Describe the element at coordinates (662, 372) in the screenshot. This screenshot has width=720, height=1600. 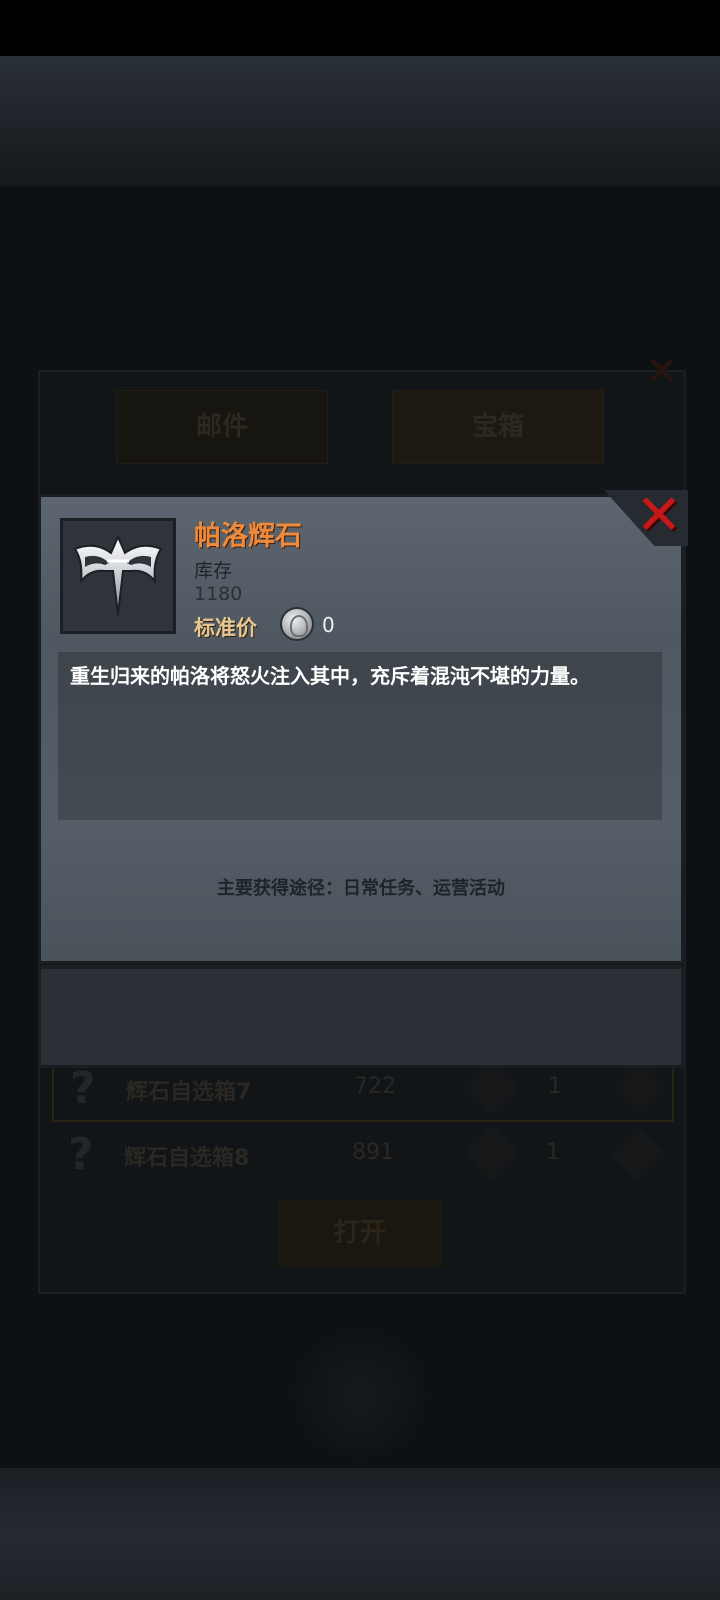
I see `background-close-icon: ✕` at that location.